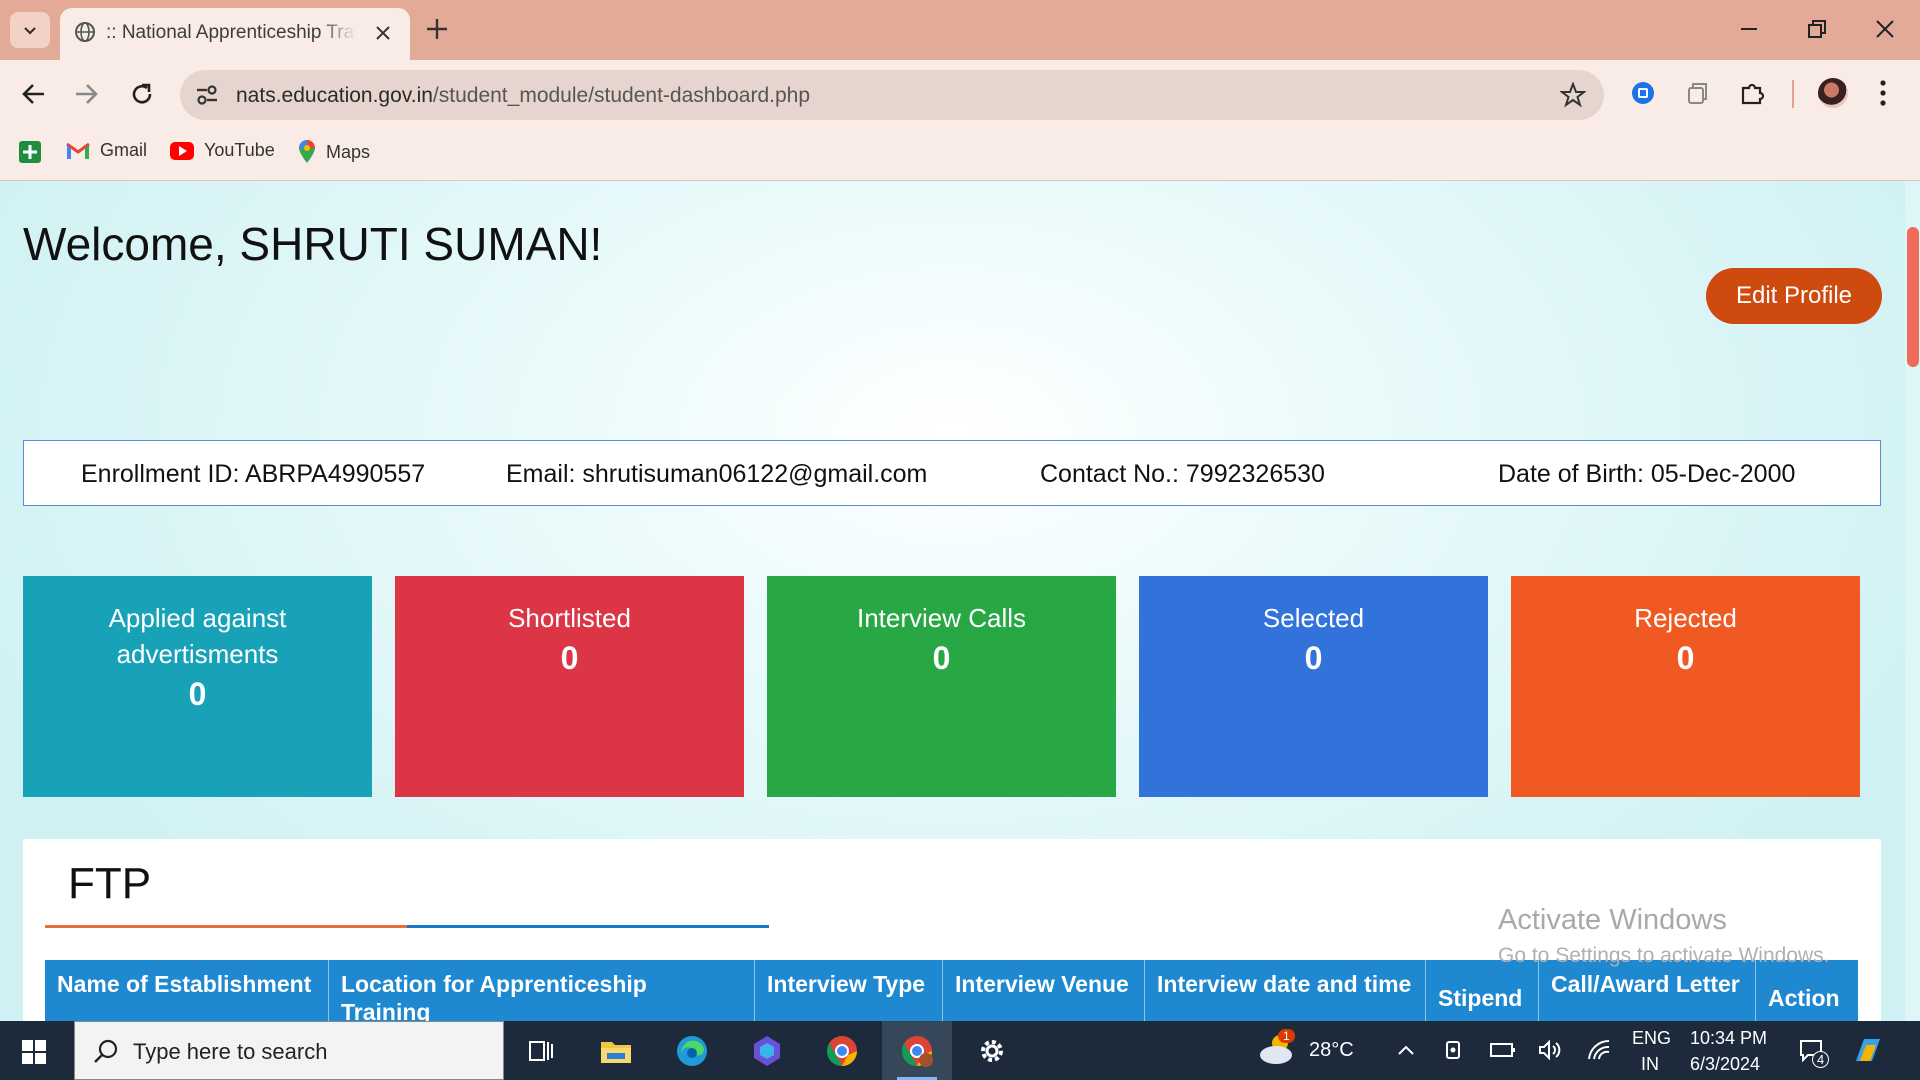 Image resolution: width=1920 pixels, height=1080 pixels. I want to click on bookmark-youtube: YouTube, so click(222, 150).